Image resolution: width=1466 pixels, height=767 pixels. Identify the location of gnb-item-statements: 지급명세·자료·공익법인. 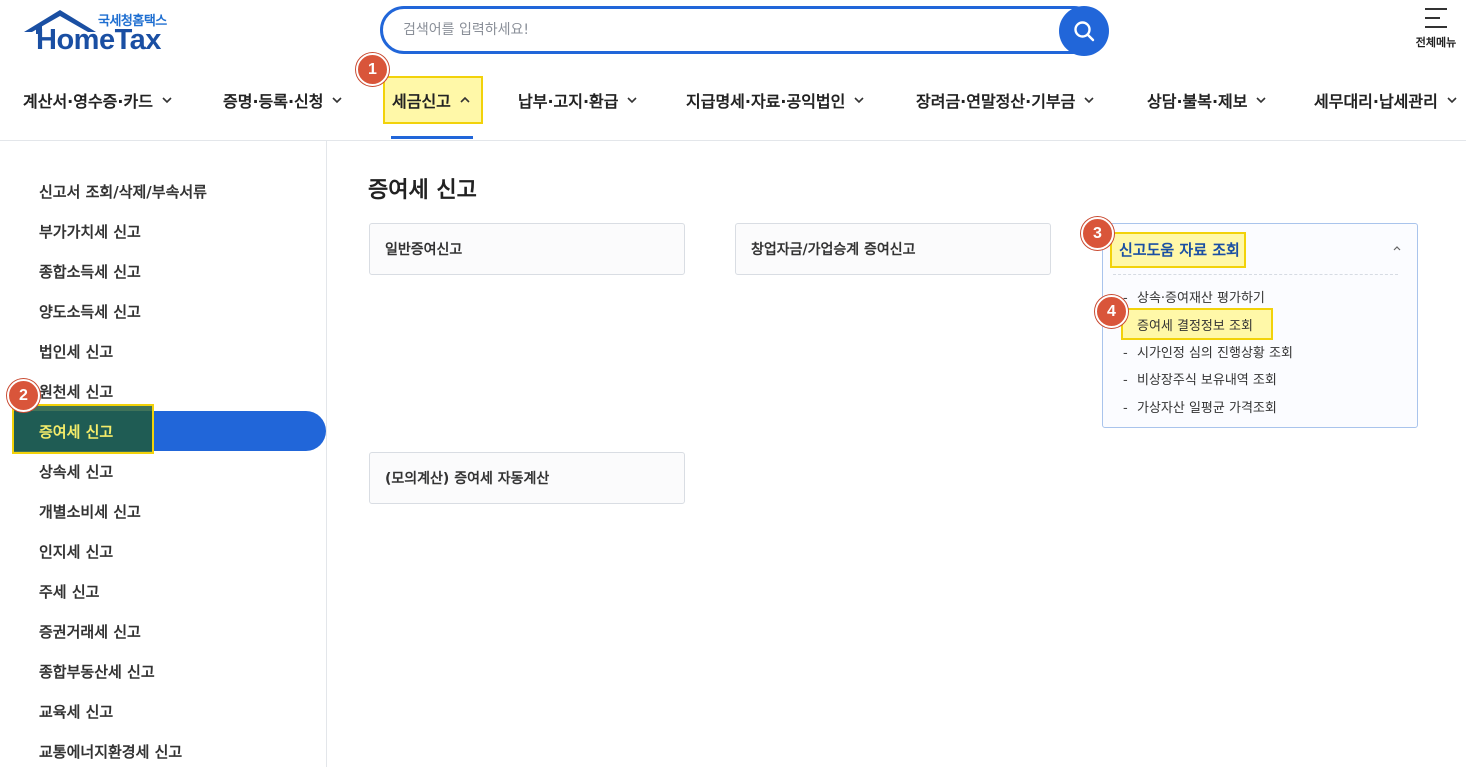
(775, 100).